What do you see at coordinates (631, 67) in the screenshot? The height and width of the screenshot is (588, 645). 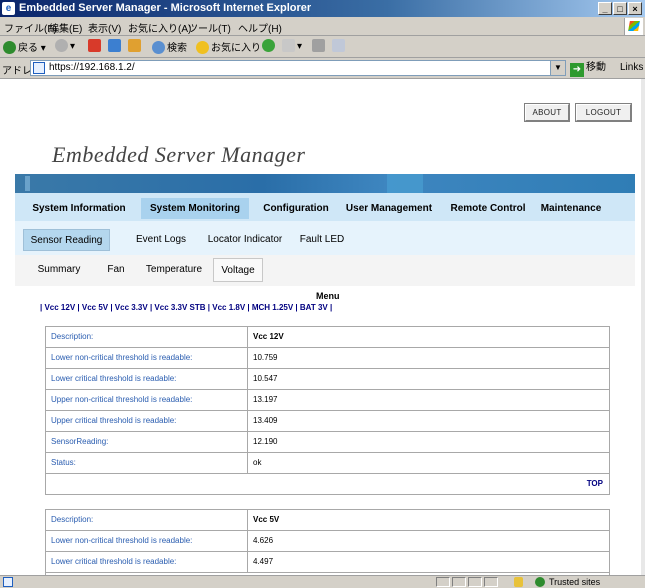 I see `links-label: Links` at bounding box center [631, 67].